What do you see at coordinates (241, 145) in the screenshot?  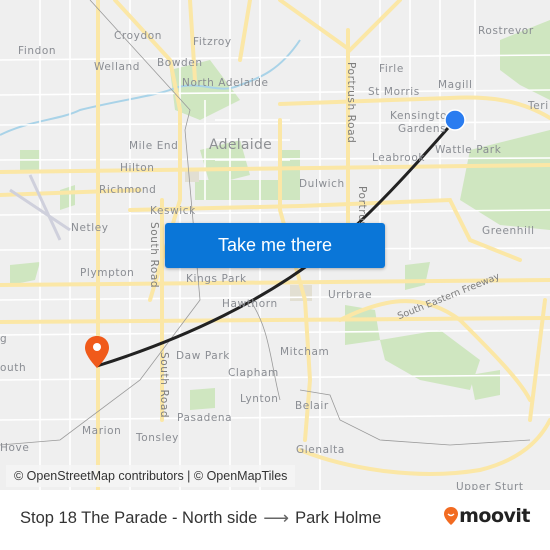 I see `place-label-adelaide: Adelaide` at bounding box center [241, 145].